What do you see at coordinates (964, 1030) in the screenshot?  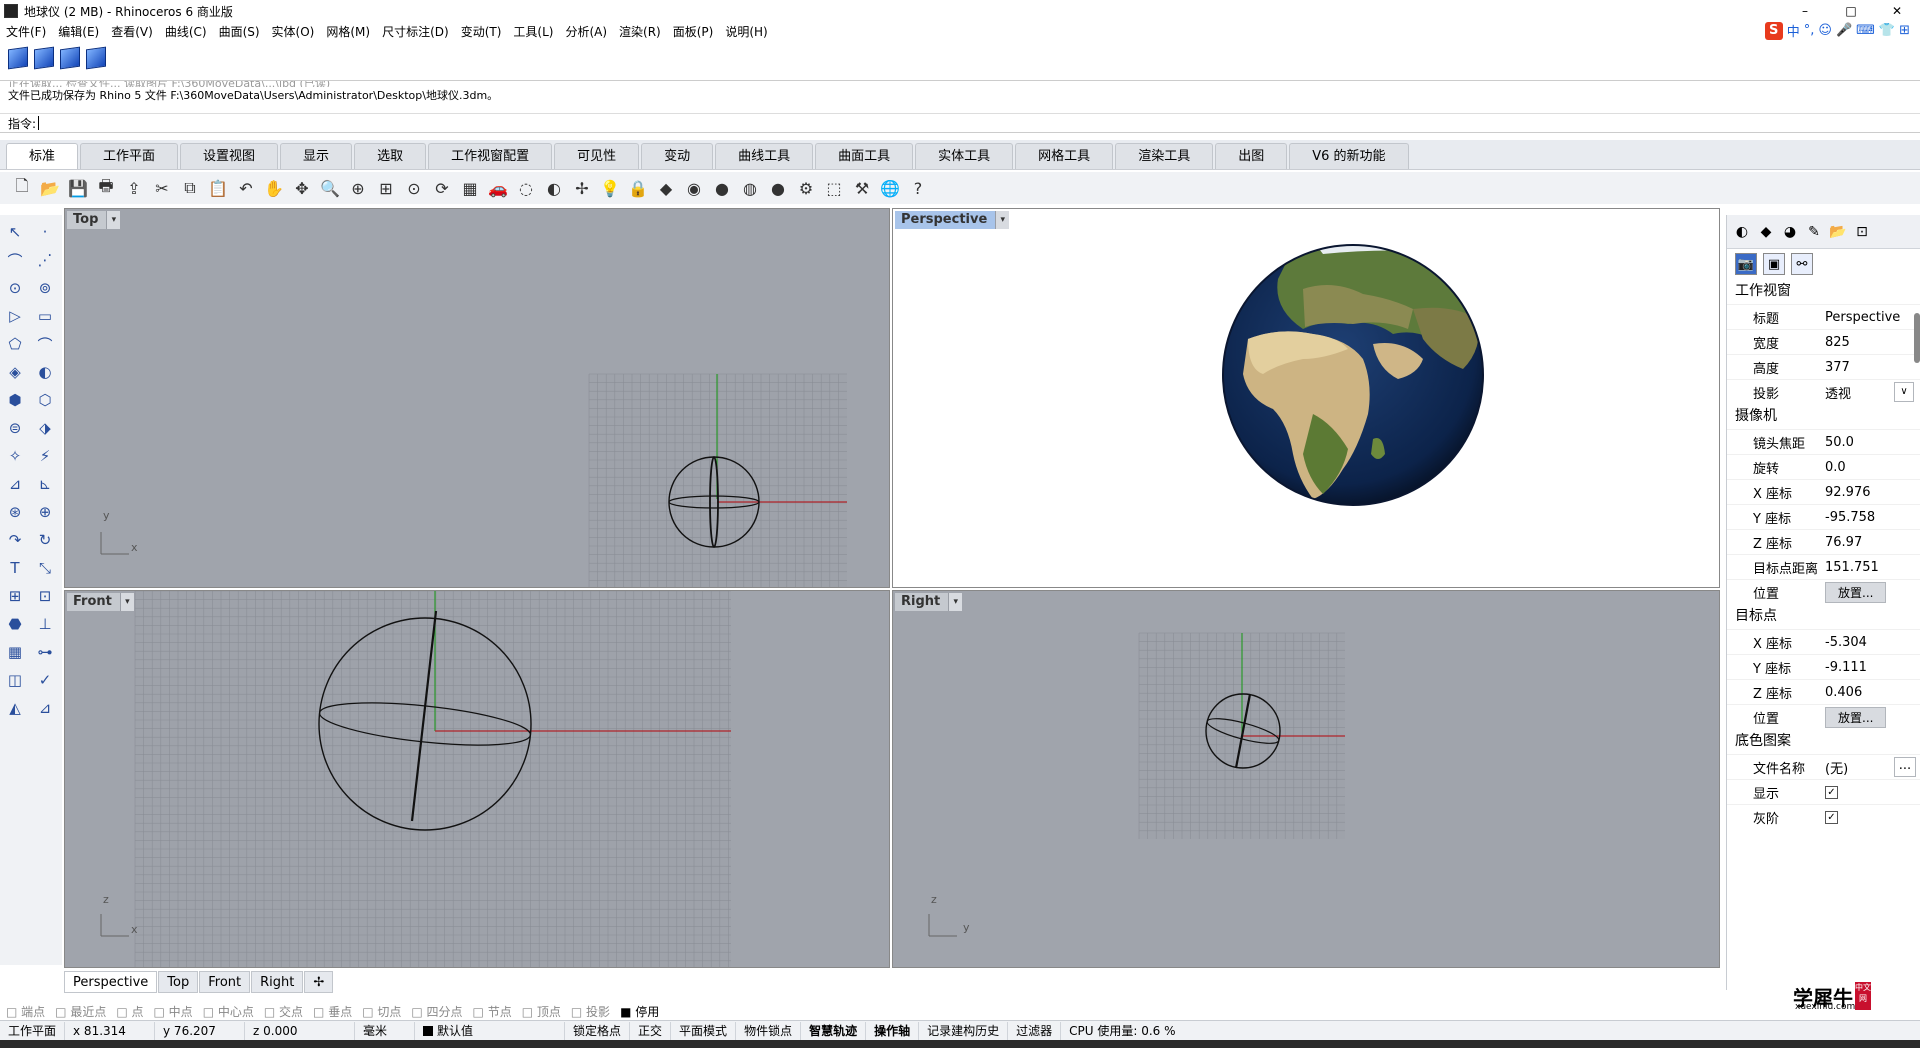 I see `status-toggle: 记录建构历史` at bounding box center [964, 1030].